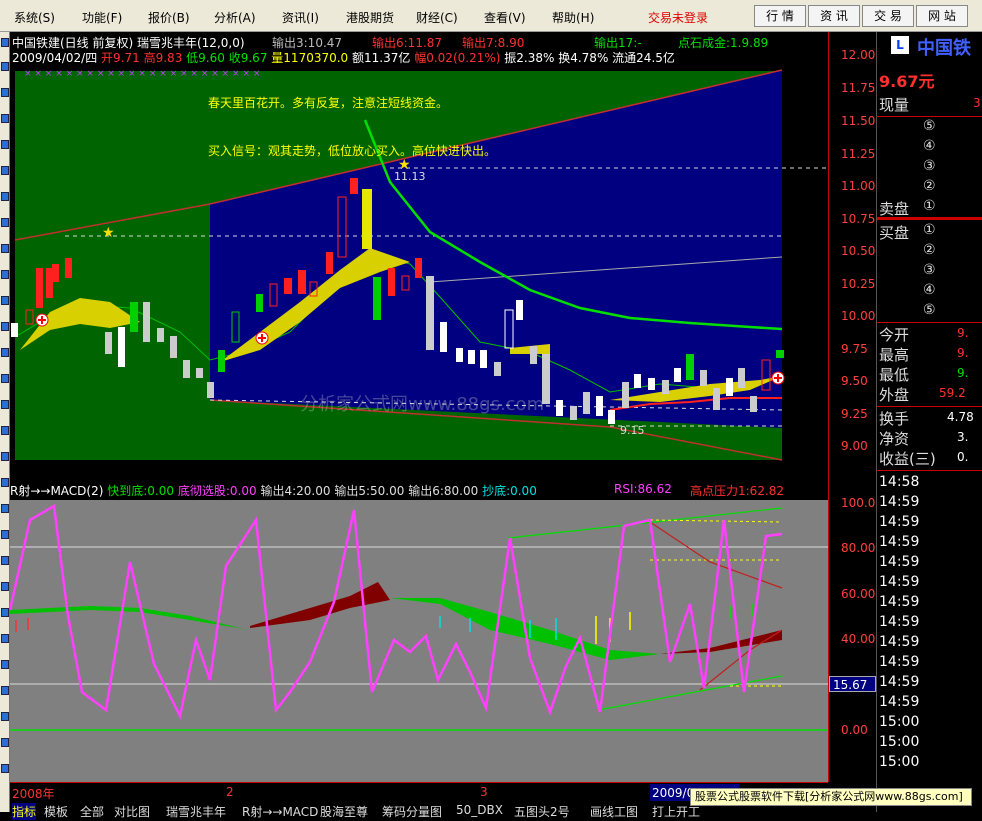 This screenshot has height=821, width=982. Describe the element at coordinates (573, 17) in the screenshot. I see `menu-help: 帮助(H)` at that location.